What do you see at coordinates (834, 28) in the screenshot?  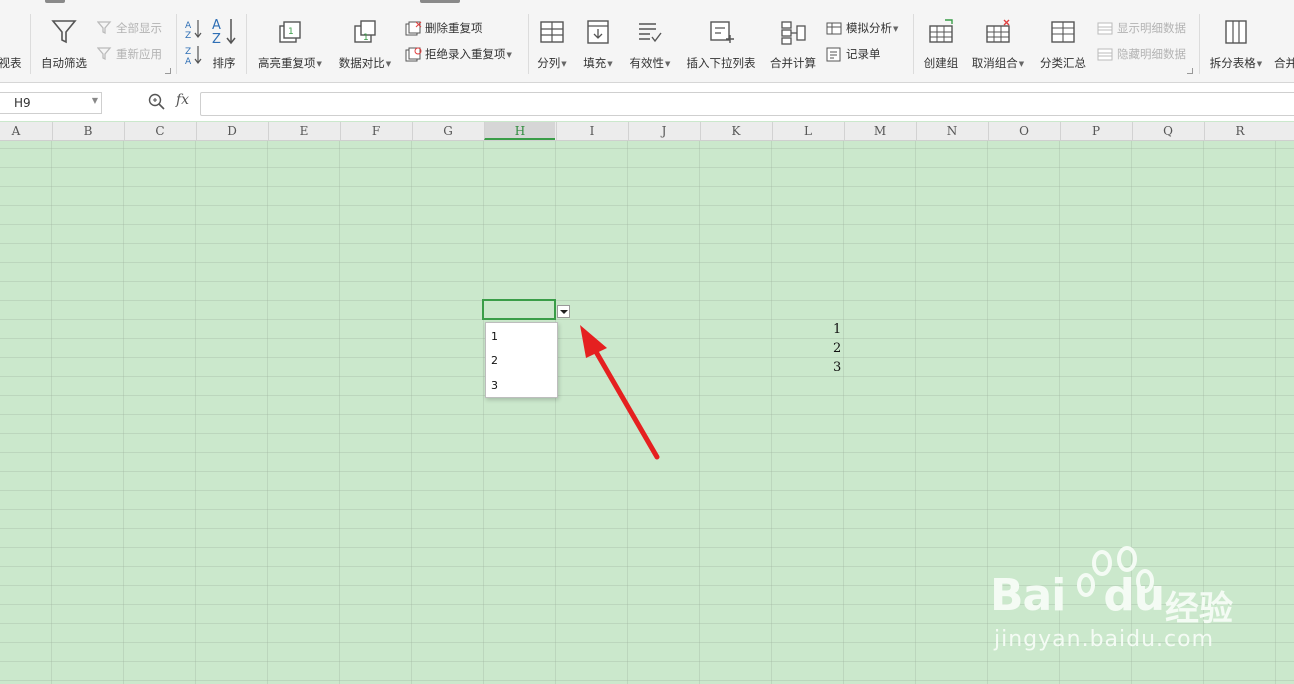 I see `what-if-analysis-icon` at bounding box center [834, 28].